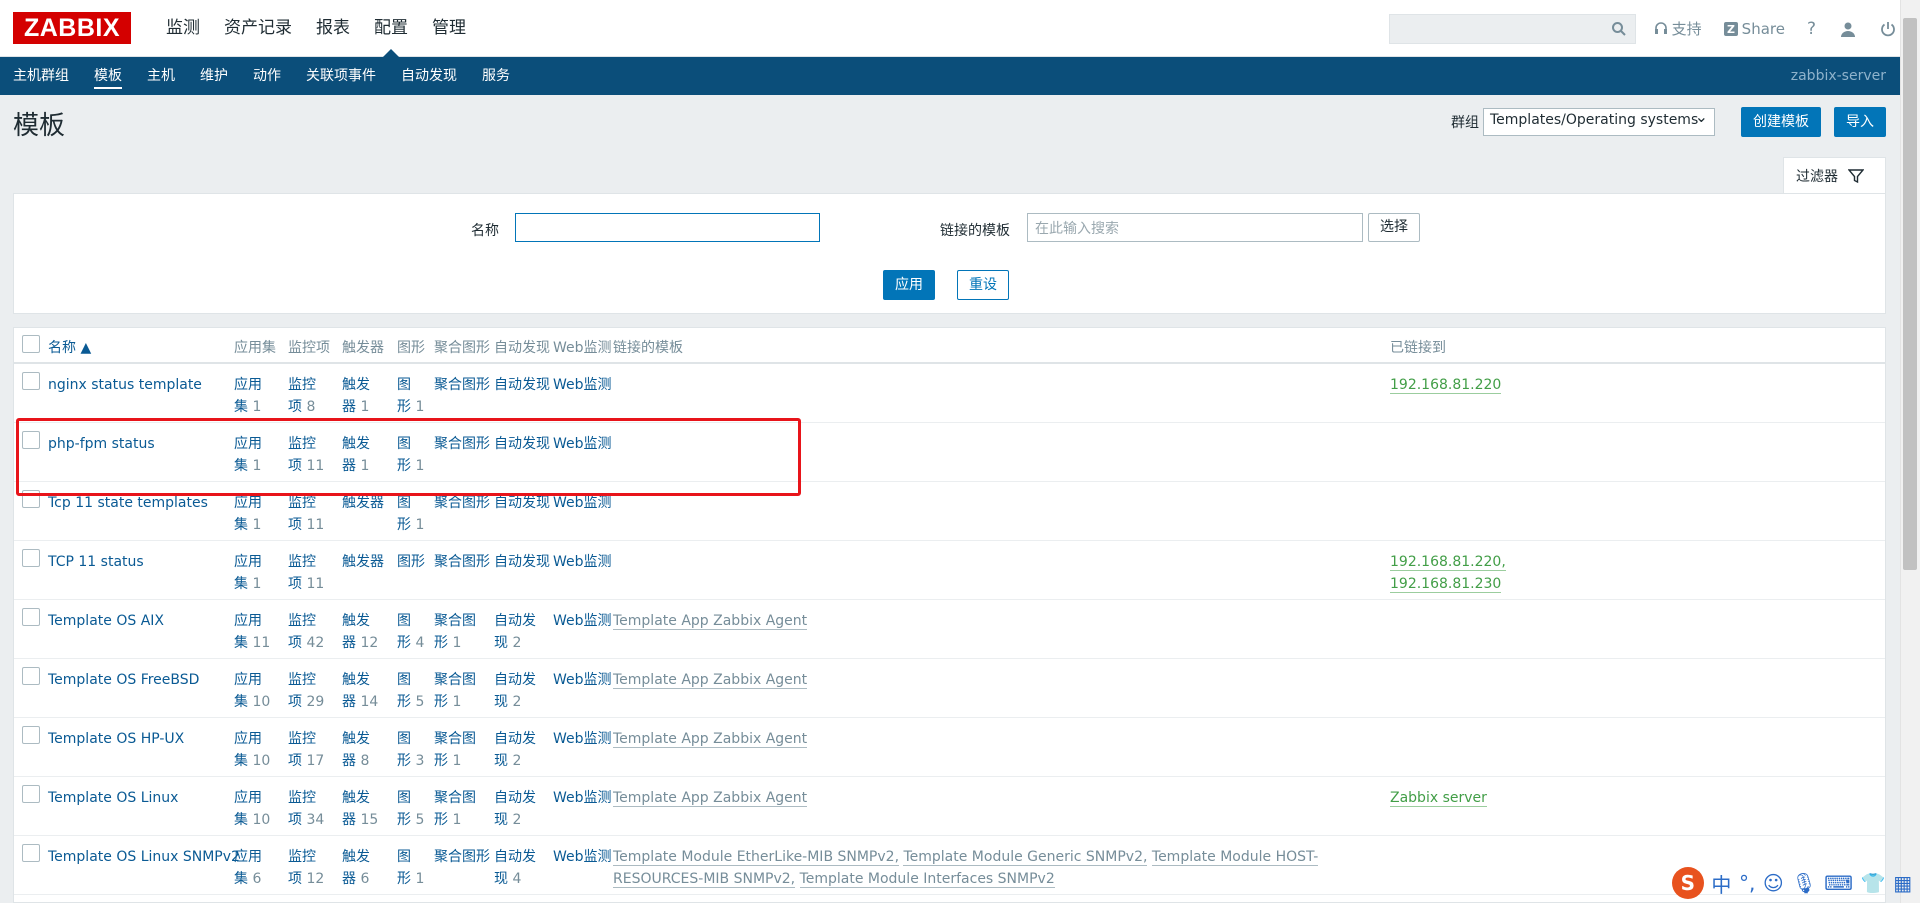  Describe the element at coordinates (258, 28) in the screenshot. I see `main-nav-item: 资产记录` at that location.